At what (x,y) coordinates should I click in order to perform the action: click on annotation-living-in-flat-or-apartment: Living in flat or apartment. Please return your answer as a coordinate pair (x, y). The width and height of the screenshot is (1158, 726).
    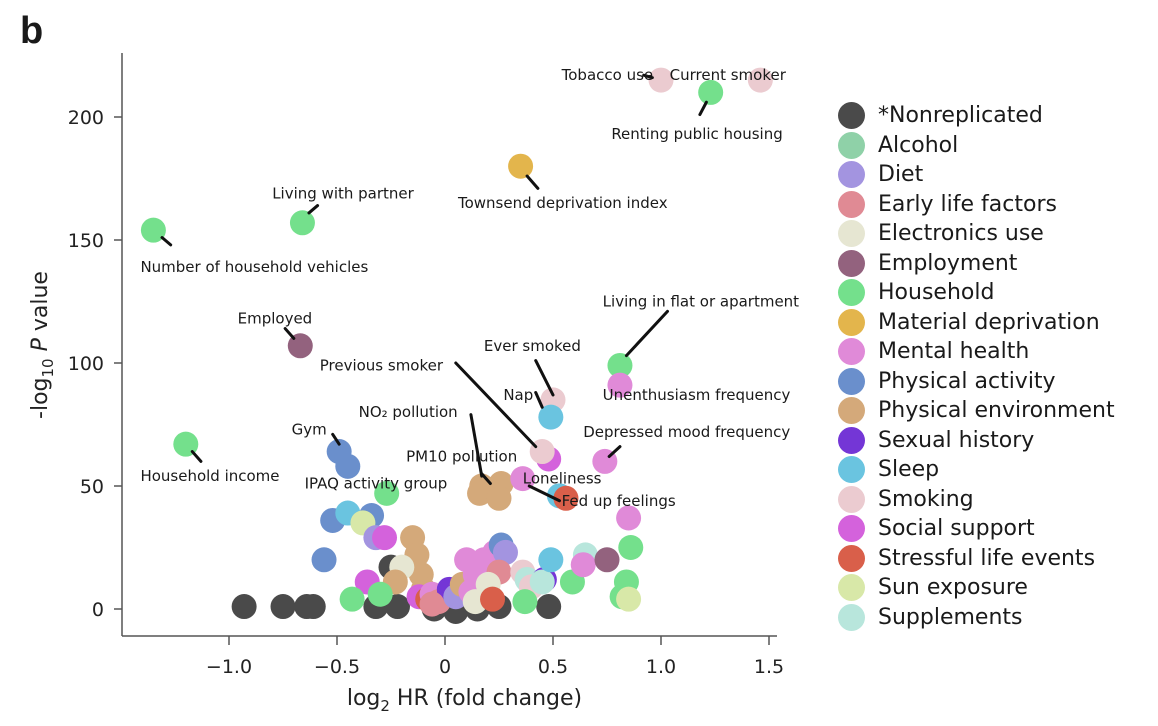
    Looking at the image, I should click on (701, 302).